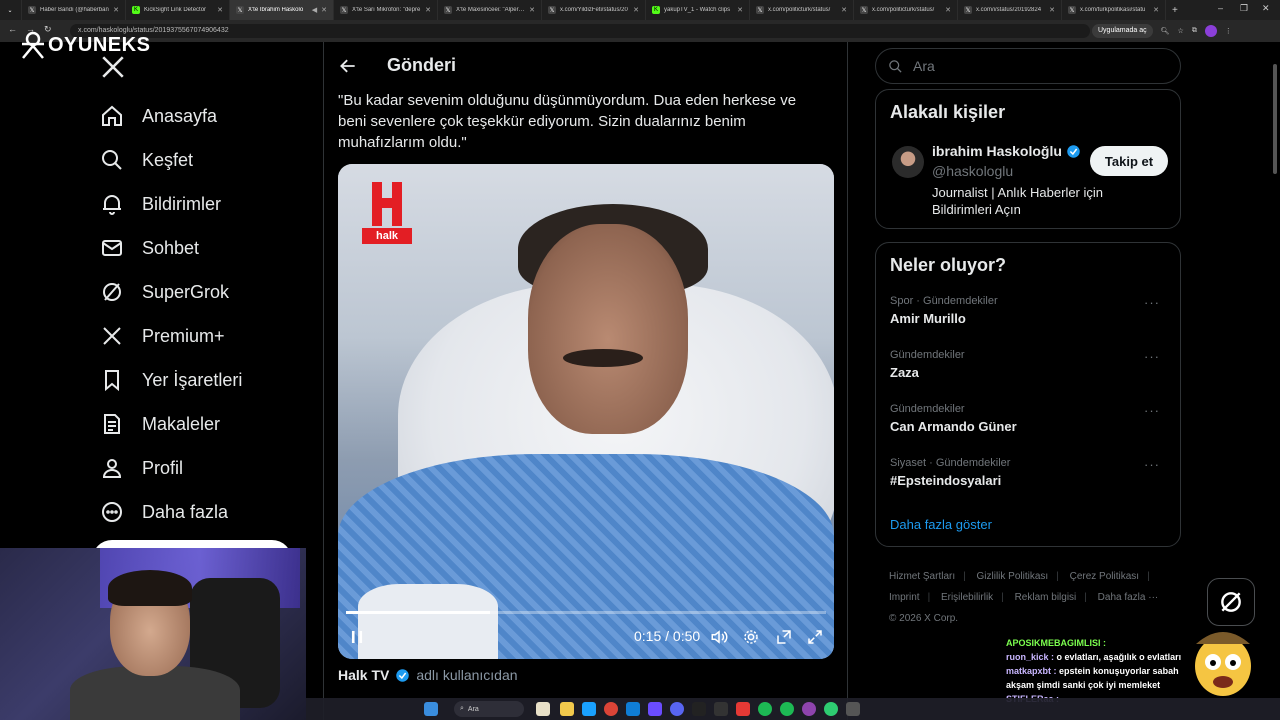 The height and width of the screenshot is (720, 1280). What do you see at coordinates (1165, 31) in the screenshot?
I see `zoom-icon: 🔍︎` at bounding box center [1165, 31].